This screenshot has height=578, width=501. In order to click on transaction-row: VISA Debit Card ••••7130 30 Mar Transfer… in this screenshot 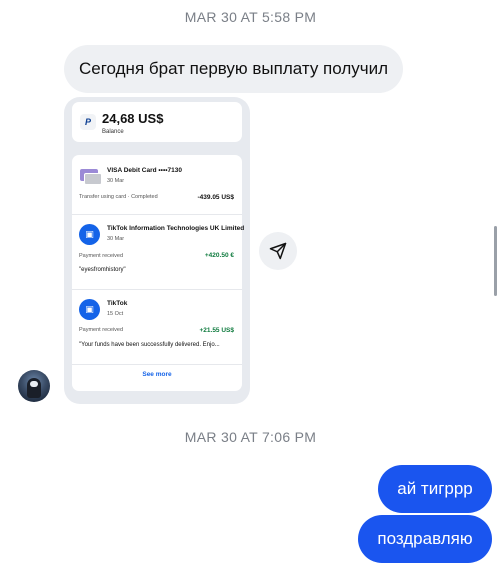, I will do `click(157, 188)`.